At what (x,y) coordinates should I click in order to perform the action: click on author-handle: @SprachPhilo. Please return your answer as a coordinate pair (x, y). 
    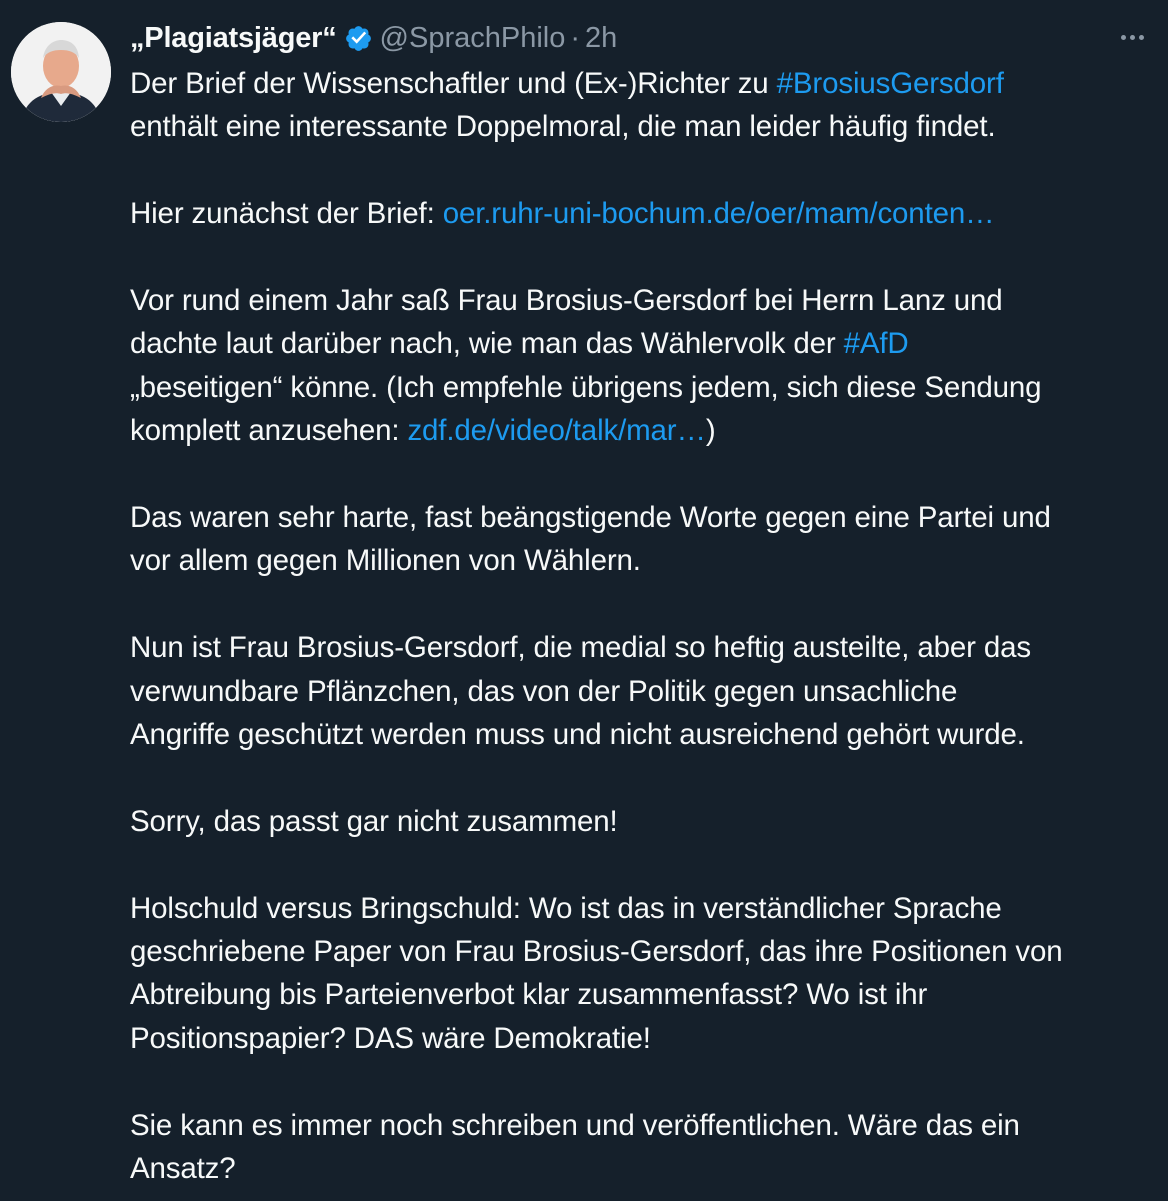
    Looking at the image, I should click on (473, 38).